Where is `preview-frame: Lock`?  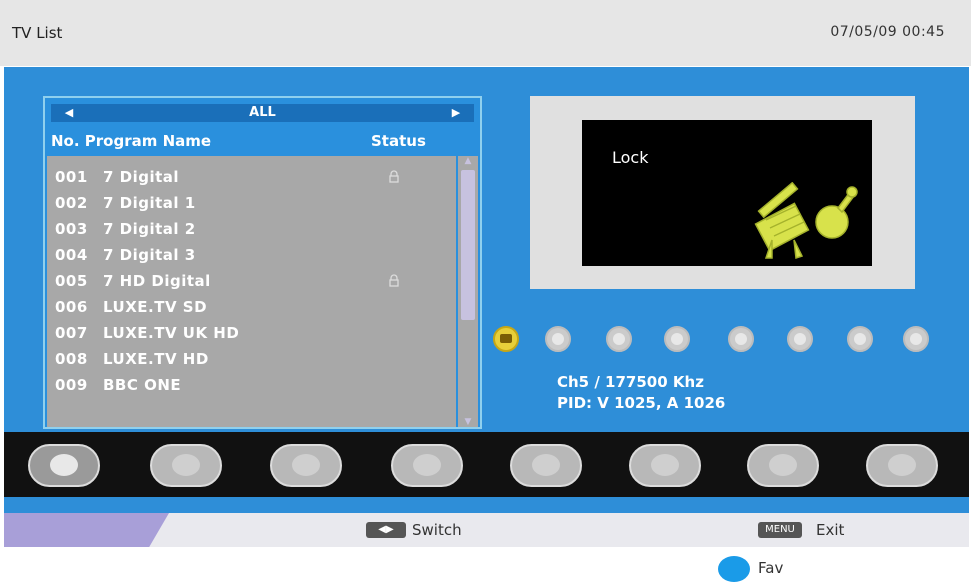
preview-frame: Lock is located at coordinates (722, 192).